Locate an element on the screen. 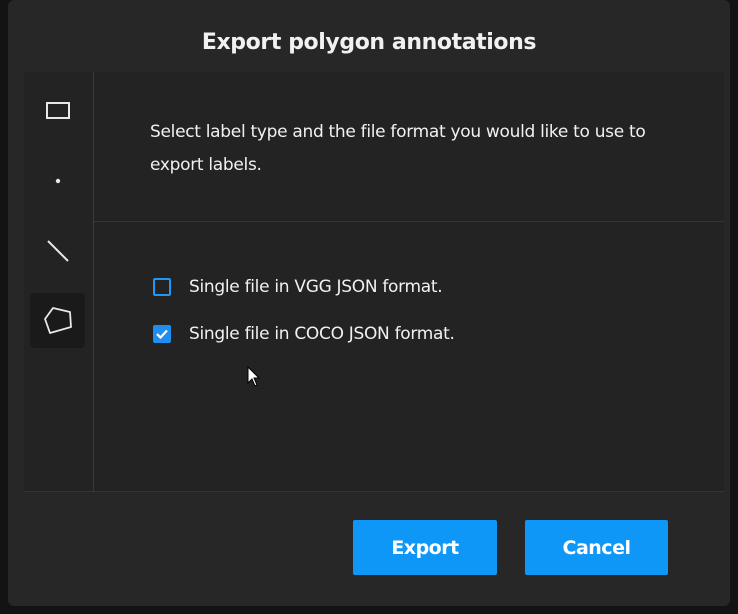  rectangle-tool is located at coordinates (57, 110).